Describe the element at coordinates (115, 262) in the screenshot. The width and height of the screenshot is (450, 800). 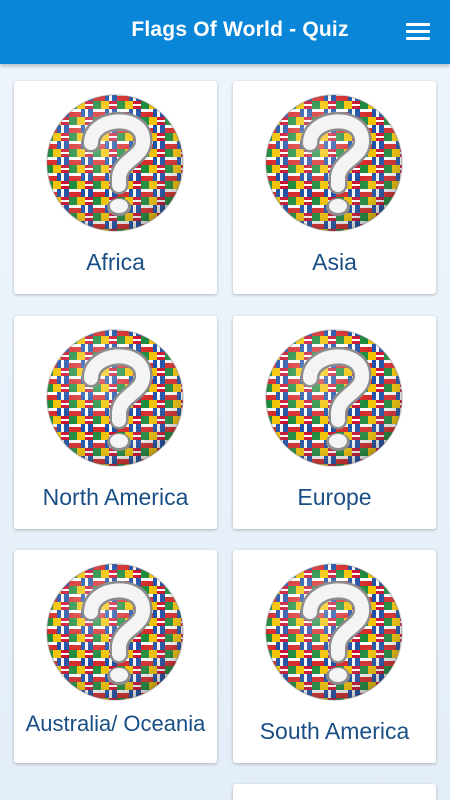
I see `category-label: Africa` at that location.